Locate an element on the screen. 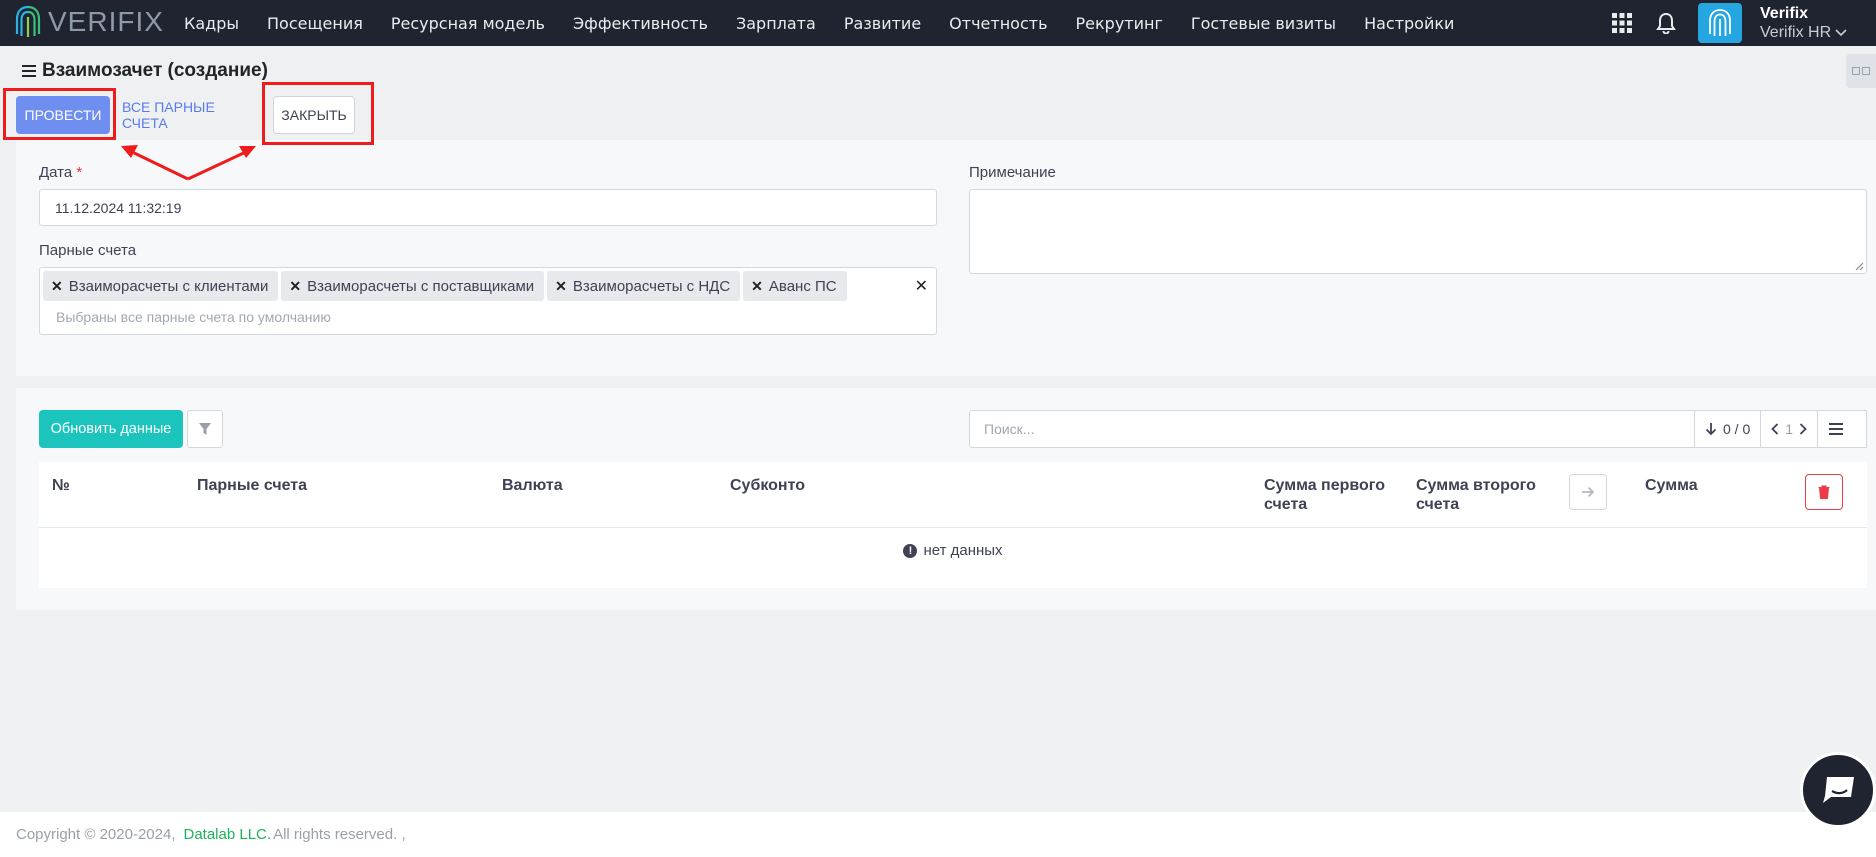 The width and height of the screenshot is (1876, 857). all-pairs-button: ВСЕ ПАРНЫЕ СЧЕТА is located at coordinates (192, 115).